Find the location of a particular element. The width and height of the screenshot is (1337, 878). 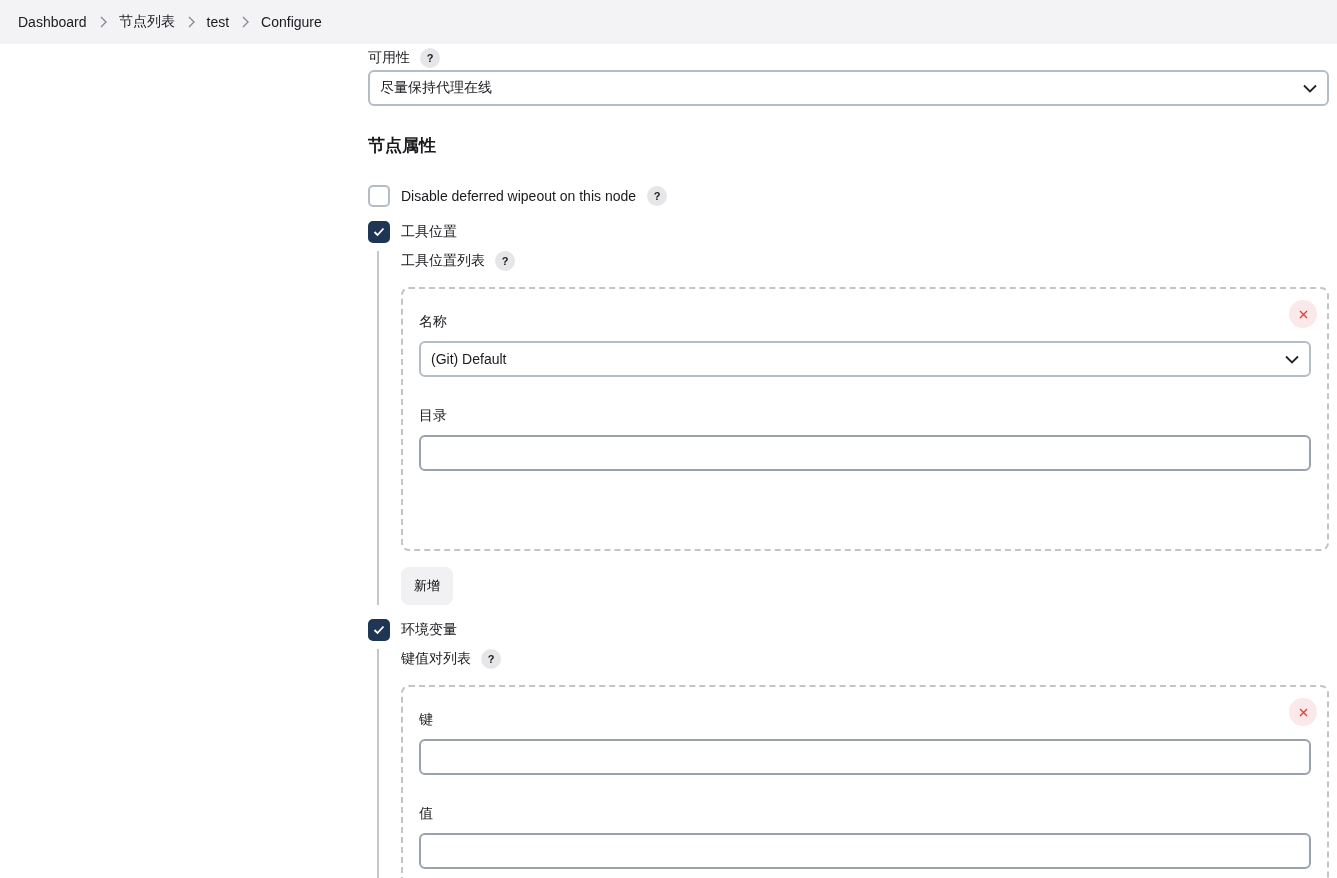

add-button: 新增 is located at coordinates (427, 586).